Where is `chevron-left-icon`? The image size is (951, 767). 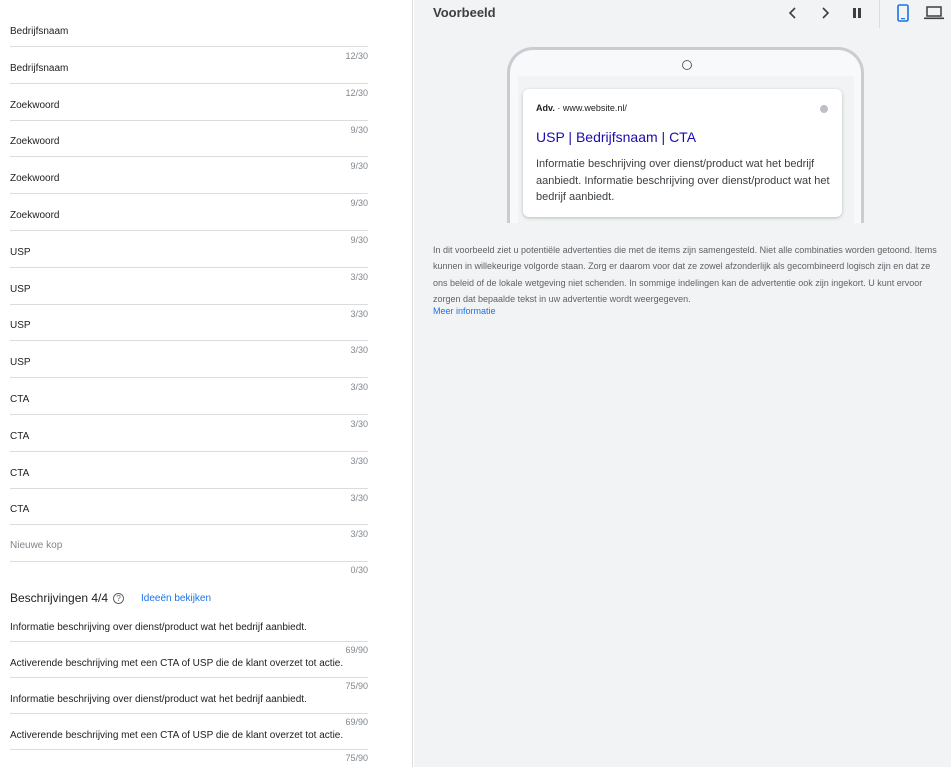 chevron-left-icon is located at coordinates (793, 13).